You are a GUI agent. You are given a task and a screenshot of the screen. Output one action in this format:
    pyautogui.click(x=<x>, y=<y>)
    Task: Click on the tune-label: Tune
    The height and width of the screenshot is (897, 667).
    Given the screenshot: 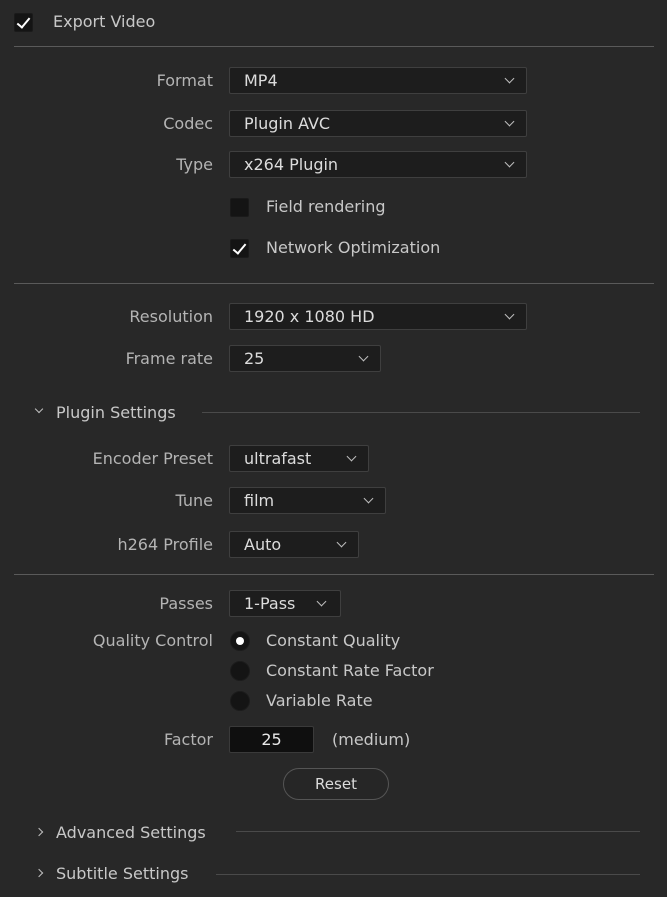 What is the action you would take?
    pyautogui.click(x=194, y=500)
    